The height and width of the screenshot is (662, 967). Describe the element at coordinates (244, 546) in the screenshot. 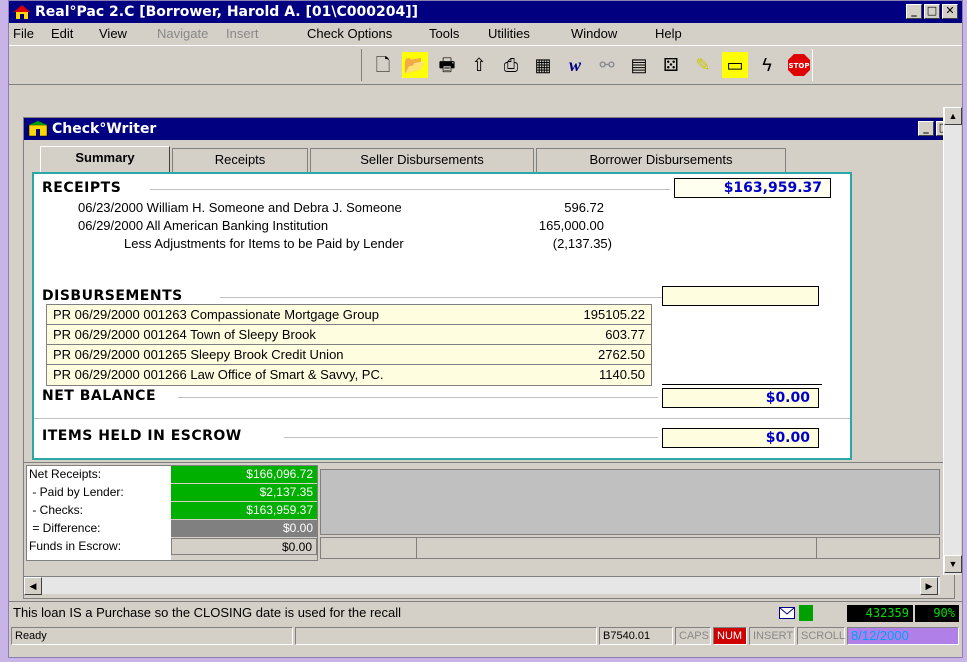

I see `funds-escrow-value: $0.00` at that location.